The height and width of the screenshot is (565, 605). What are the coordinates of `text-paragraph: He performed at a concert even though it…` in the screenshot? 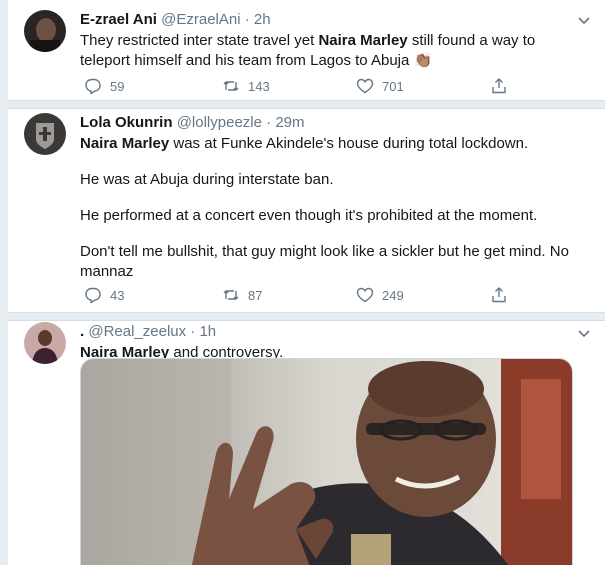 It's located at (309, 215).